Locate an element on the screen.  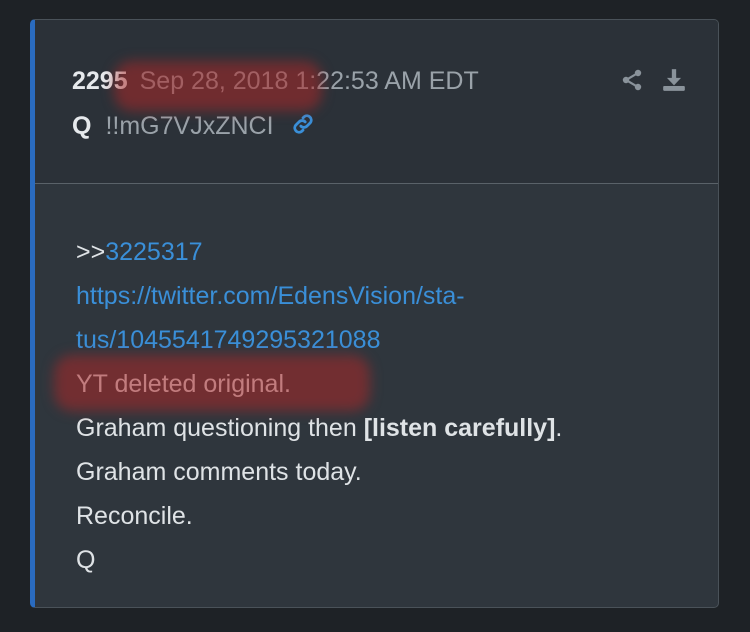
share-icon is located at coordinates (632, 80).